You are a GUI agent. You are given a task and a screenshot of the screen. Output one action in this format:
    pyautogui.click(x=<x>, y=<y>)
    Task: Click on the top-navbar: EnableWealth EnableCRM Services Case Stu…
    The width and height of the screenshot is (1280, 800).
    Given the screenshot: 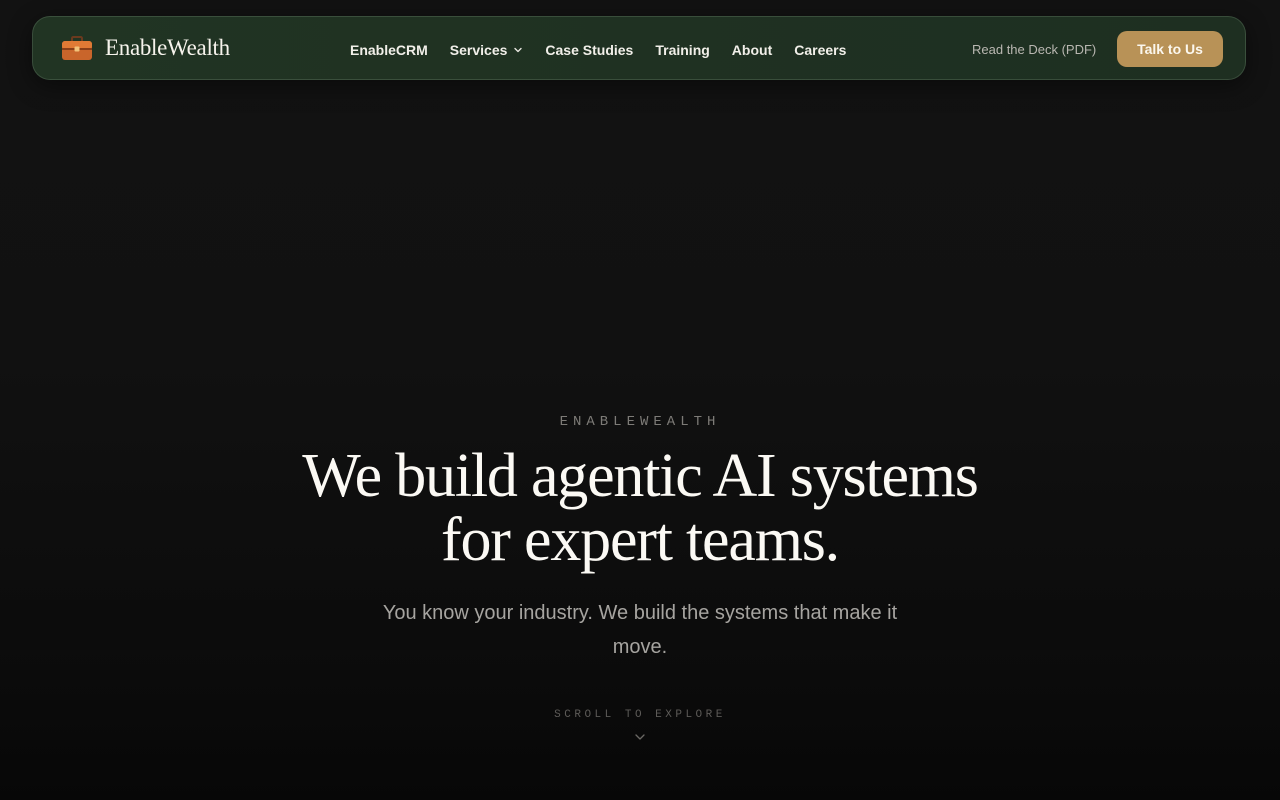 What is the action you would take?
    pyautogui.click(x=639, y=48)
    